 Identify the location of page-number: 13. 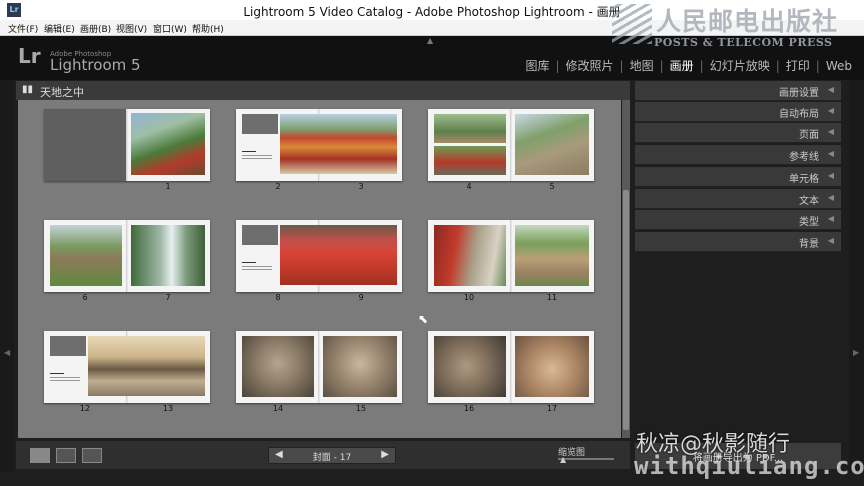
(168, 408).